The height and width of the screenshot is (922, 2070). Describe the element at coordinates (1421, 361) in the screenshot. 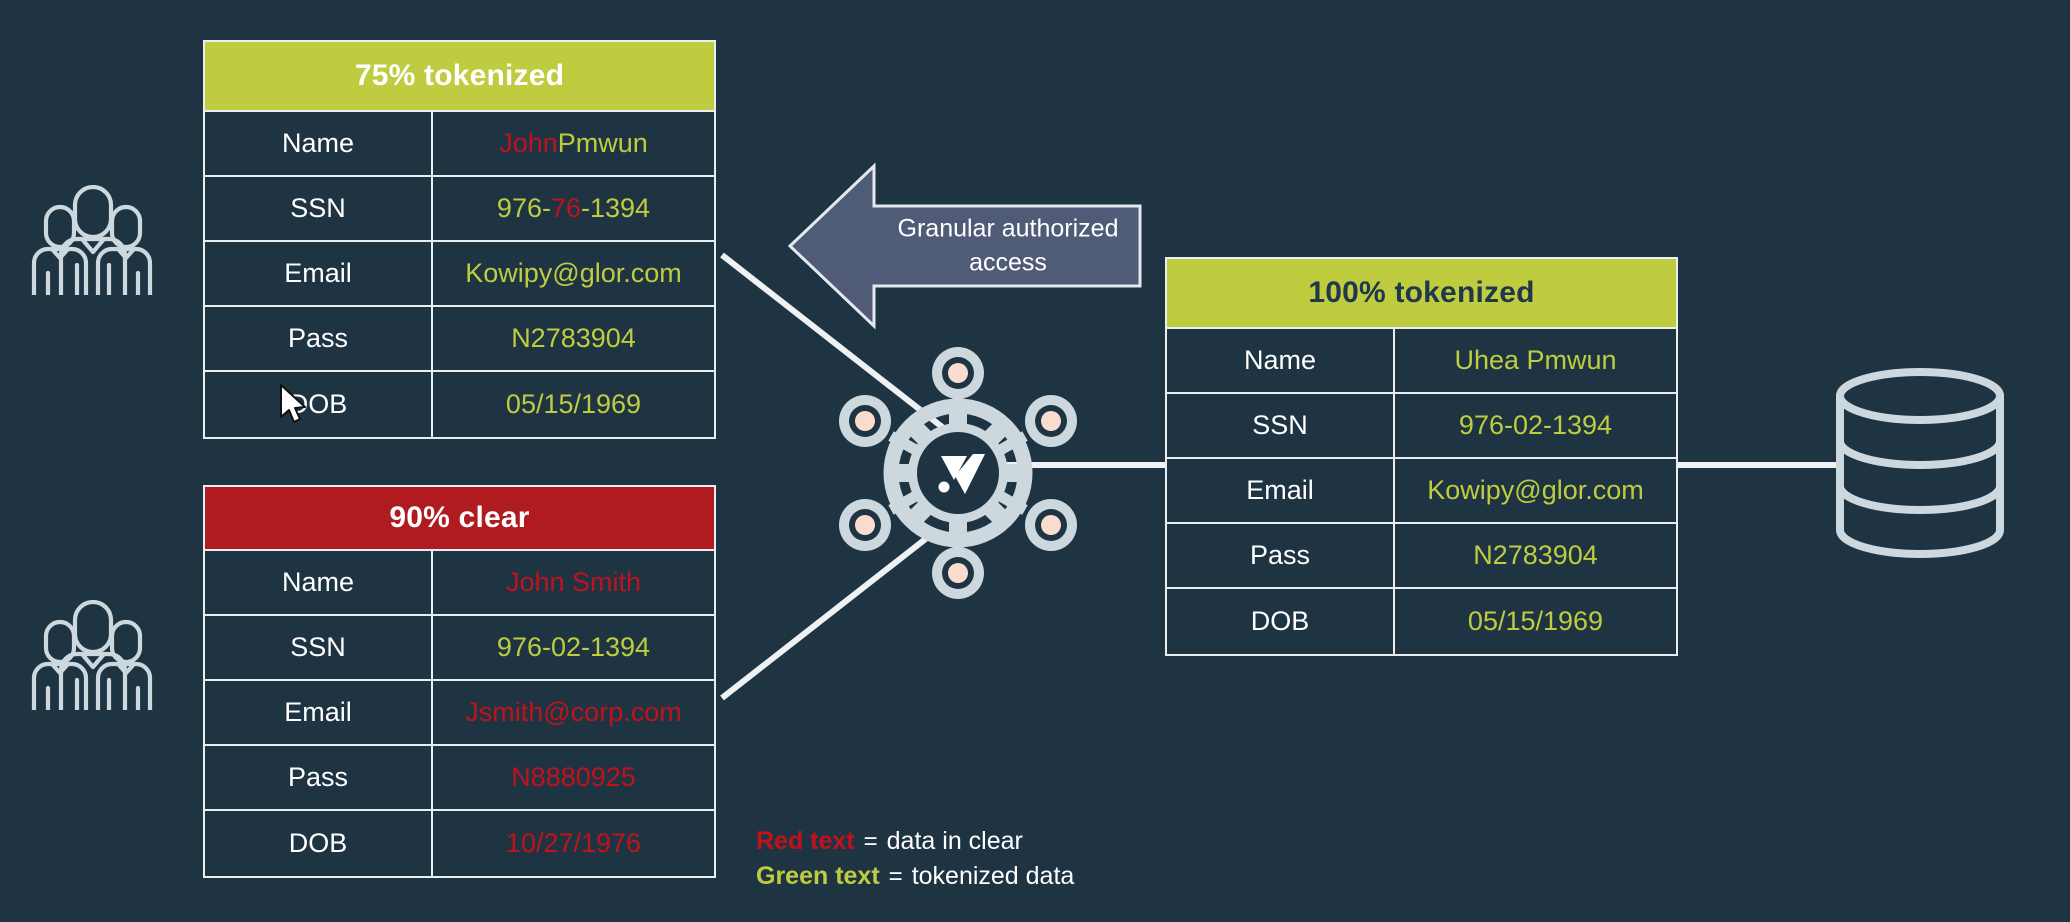

I see `table-row: Name Uhea Pmwun` at that location.